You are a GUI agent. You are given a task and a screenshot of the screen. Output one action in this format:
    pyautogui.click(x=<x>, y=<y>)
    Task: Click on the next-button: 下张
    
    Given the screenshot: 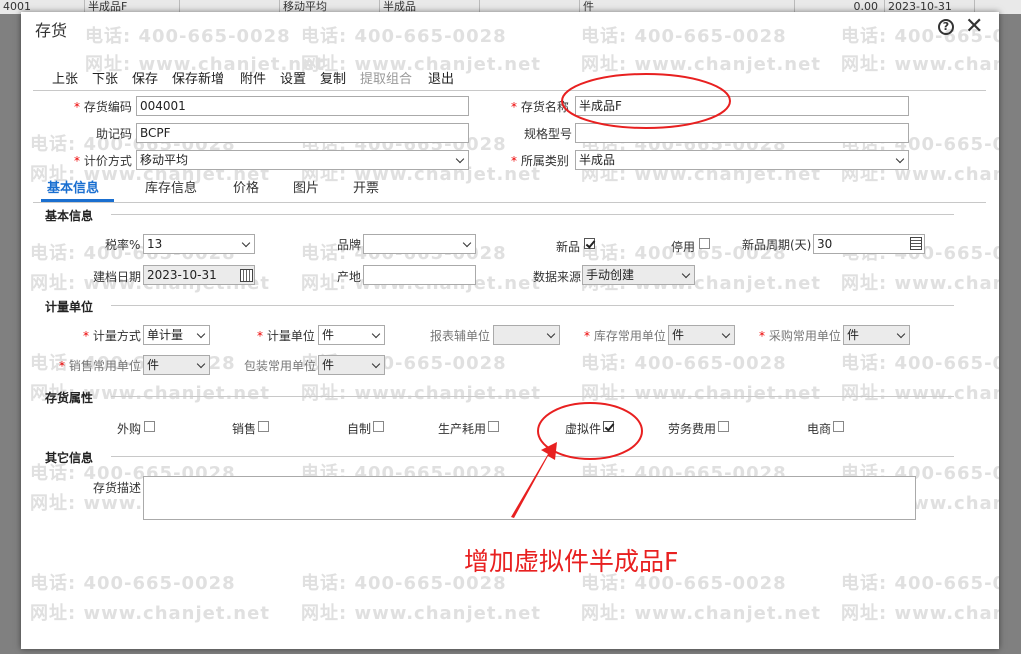 What is the action you would take?
    pyautogui.click(x=105, y=77)
    